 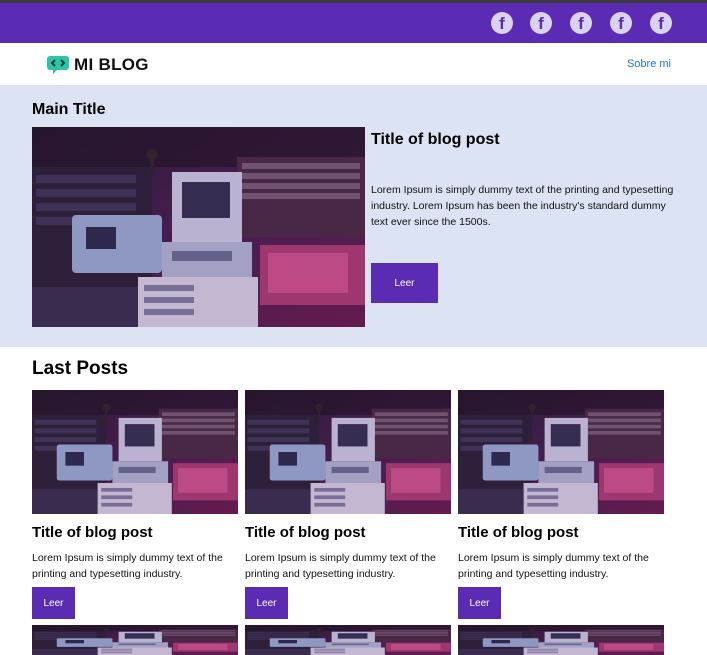 I want to click on logo-text: MI BLOG, so click(x=111, y=64).